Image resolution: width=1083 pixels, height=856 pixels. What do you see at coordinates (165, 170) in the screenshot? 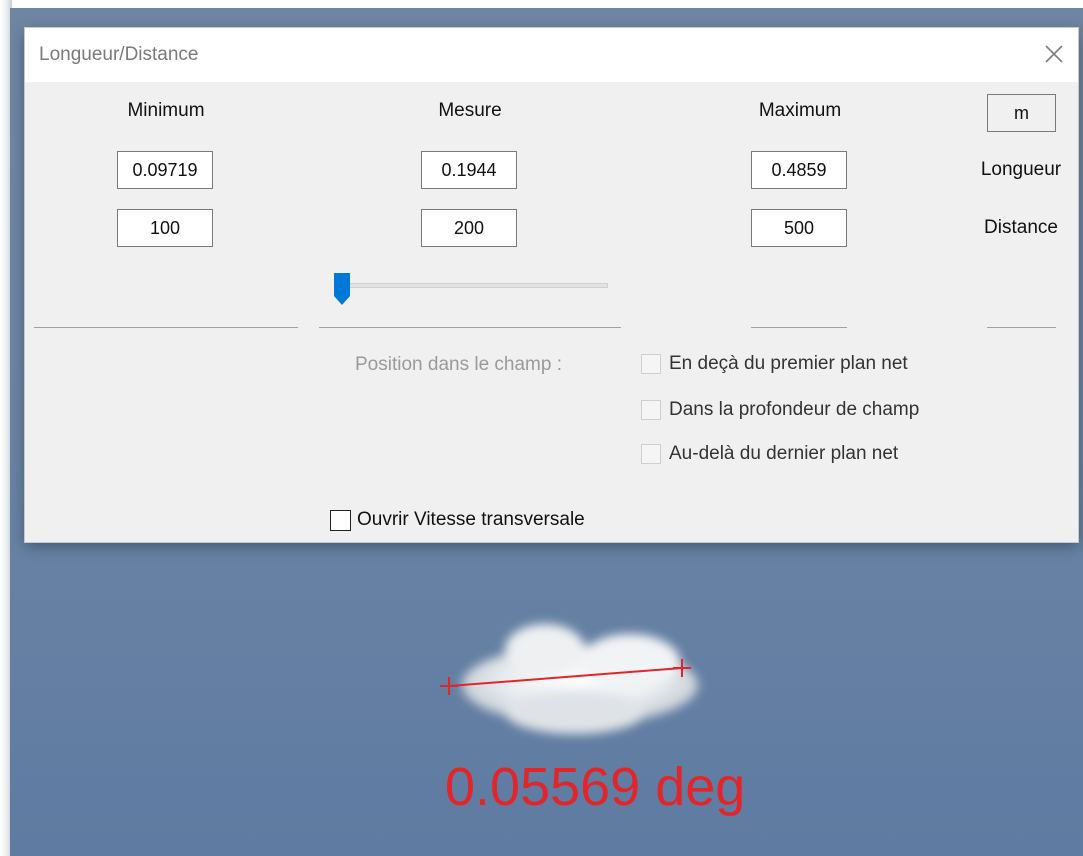
I see `longueur-minimum-field: 0.09719` at bounding box center [165, 170].